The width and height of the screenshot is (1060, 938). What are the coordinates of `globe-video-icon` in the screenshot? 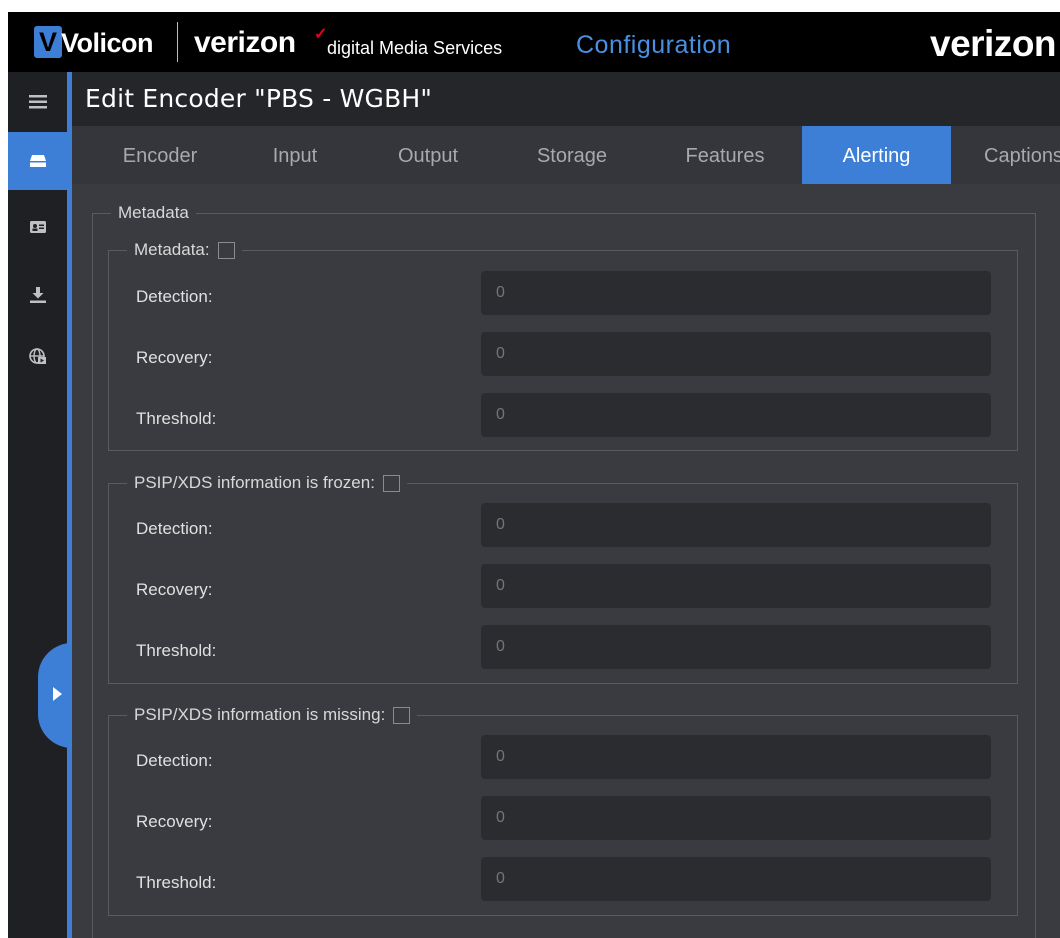 It's located at (37, 356).